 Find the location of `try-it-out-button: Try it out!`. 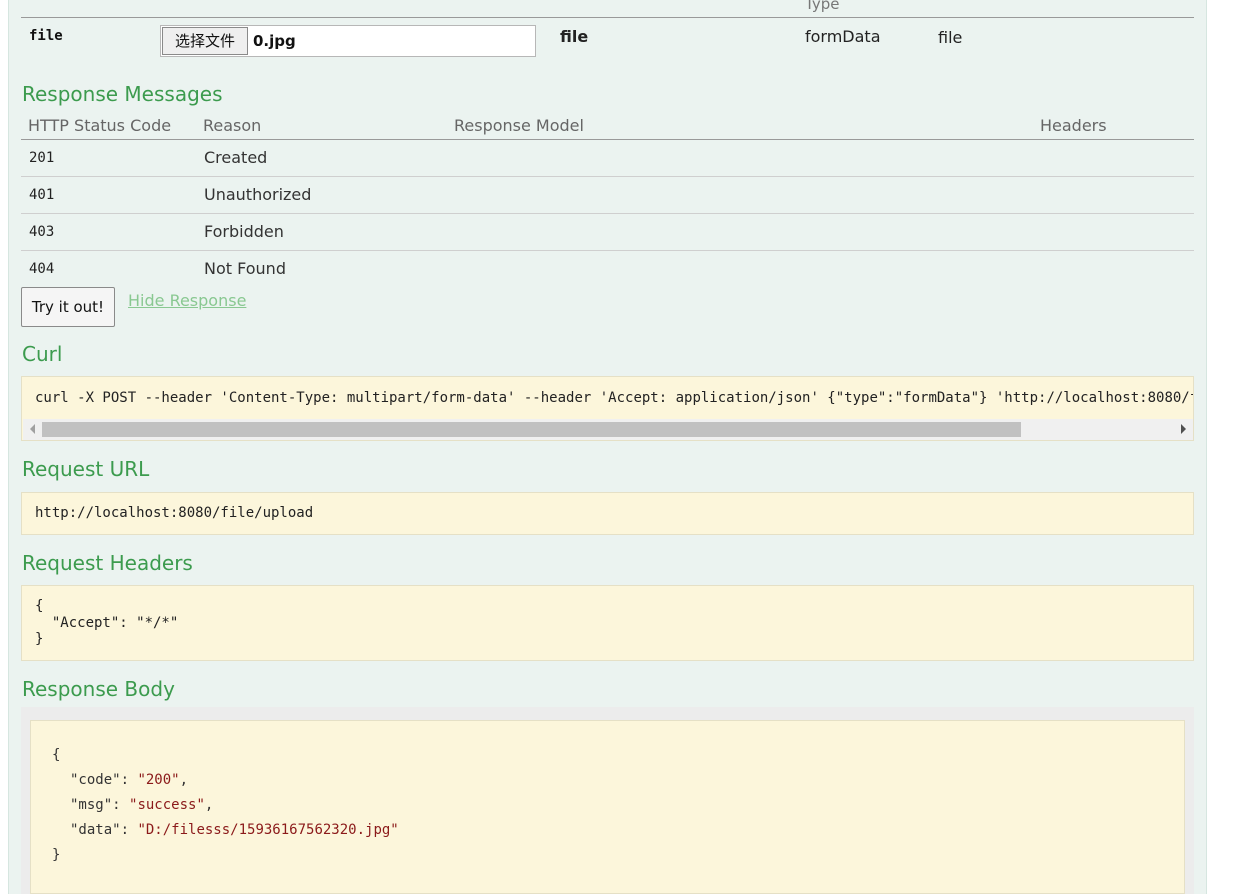

try-it-out-button: Try it out! is located at coordinates (68, 307).